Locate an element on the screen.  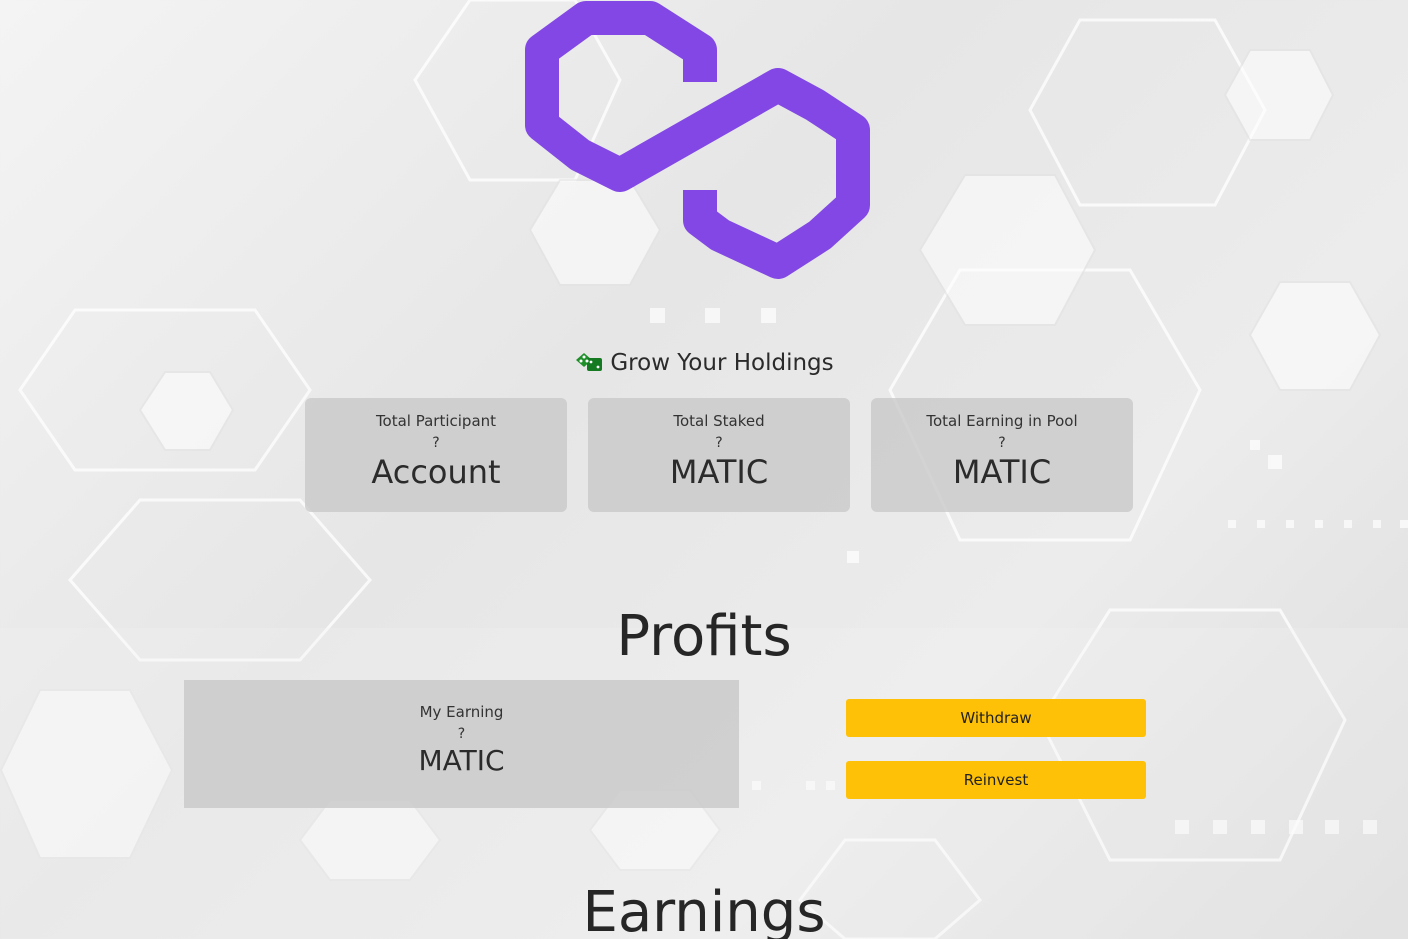
stat-unit: Account is located at coordinates (436, 472).